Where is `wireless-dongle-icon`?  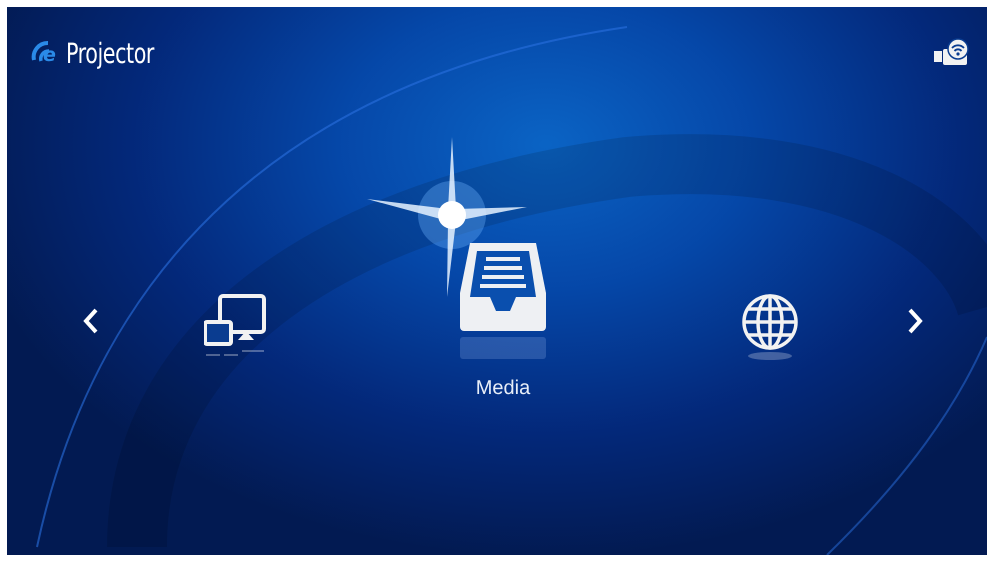 wireless-dongle-icon is located at coordinates (951, 53).